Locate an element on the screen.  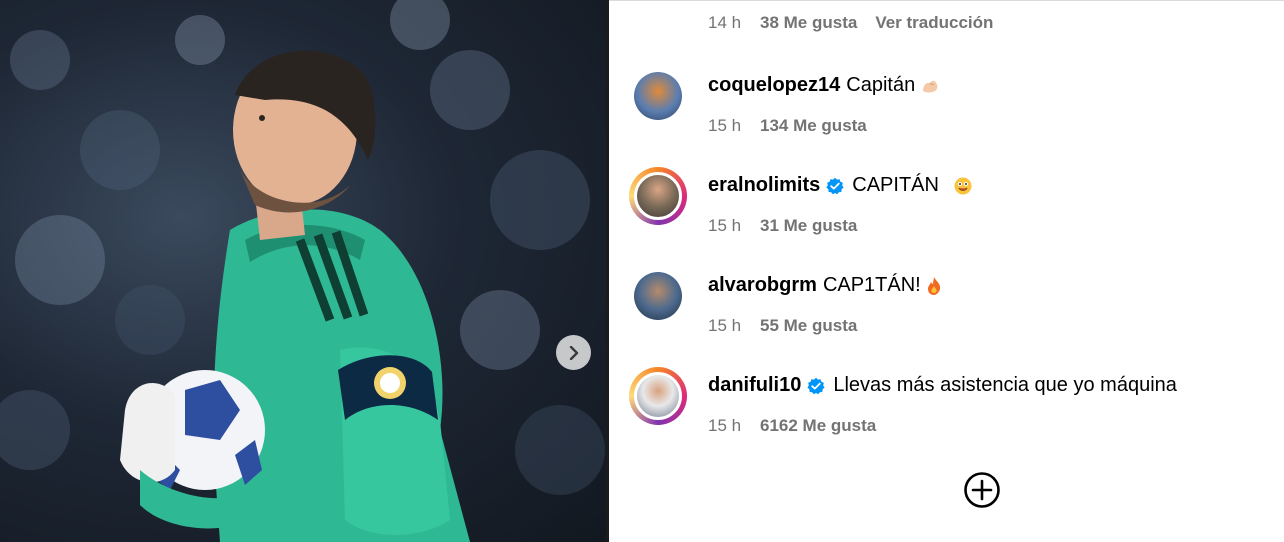
fire-icon is located at coordinates (933, 285).